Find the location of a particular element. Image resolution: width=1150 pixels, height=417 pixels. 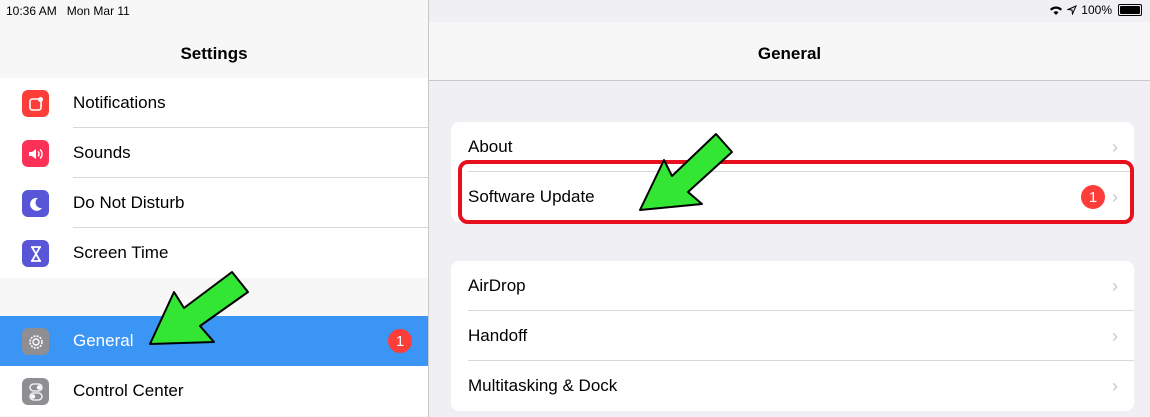

sidebar-item-label: General is located at coordinates (103, 340).